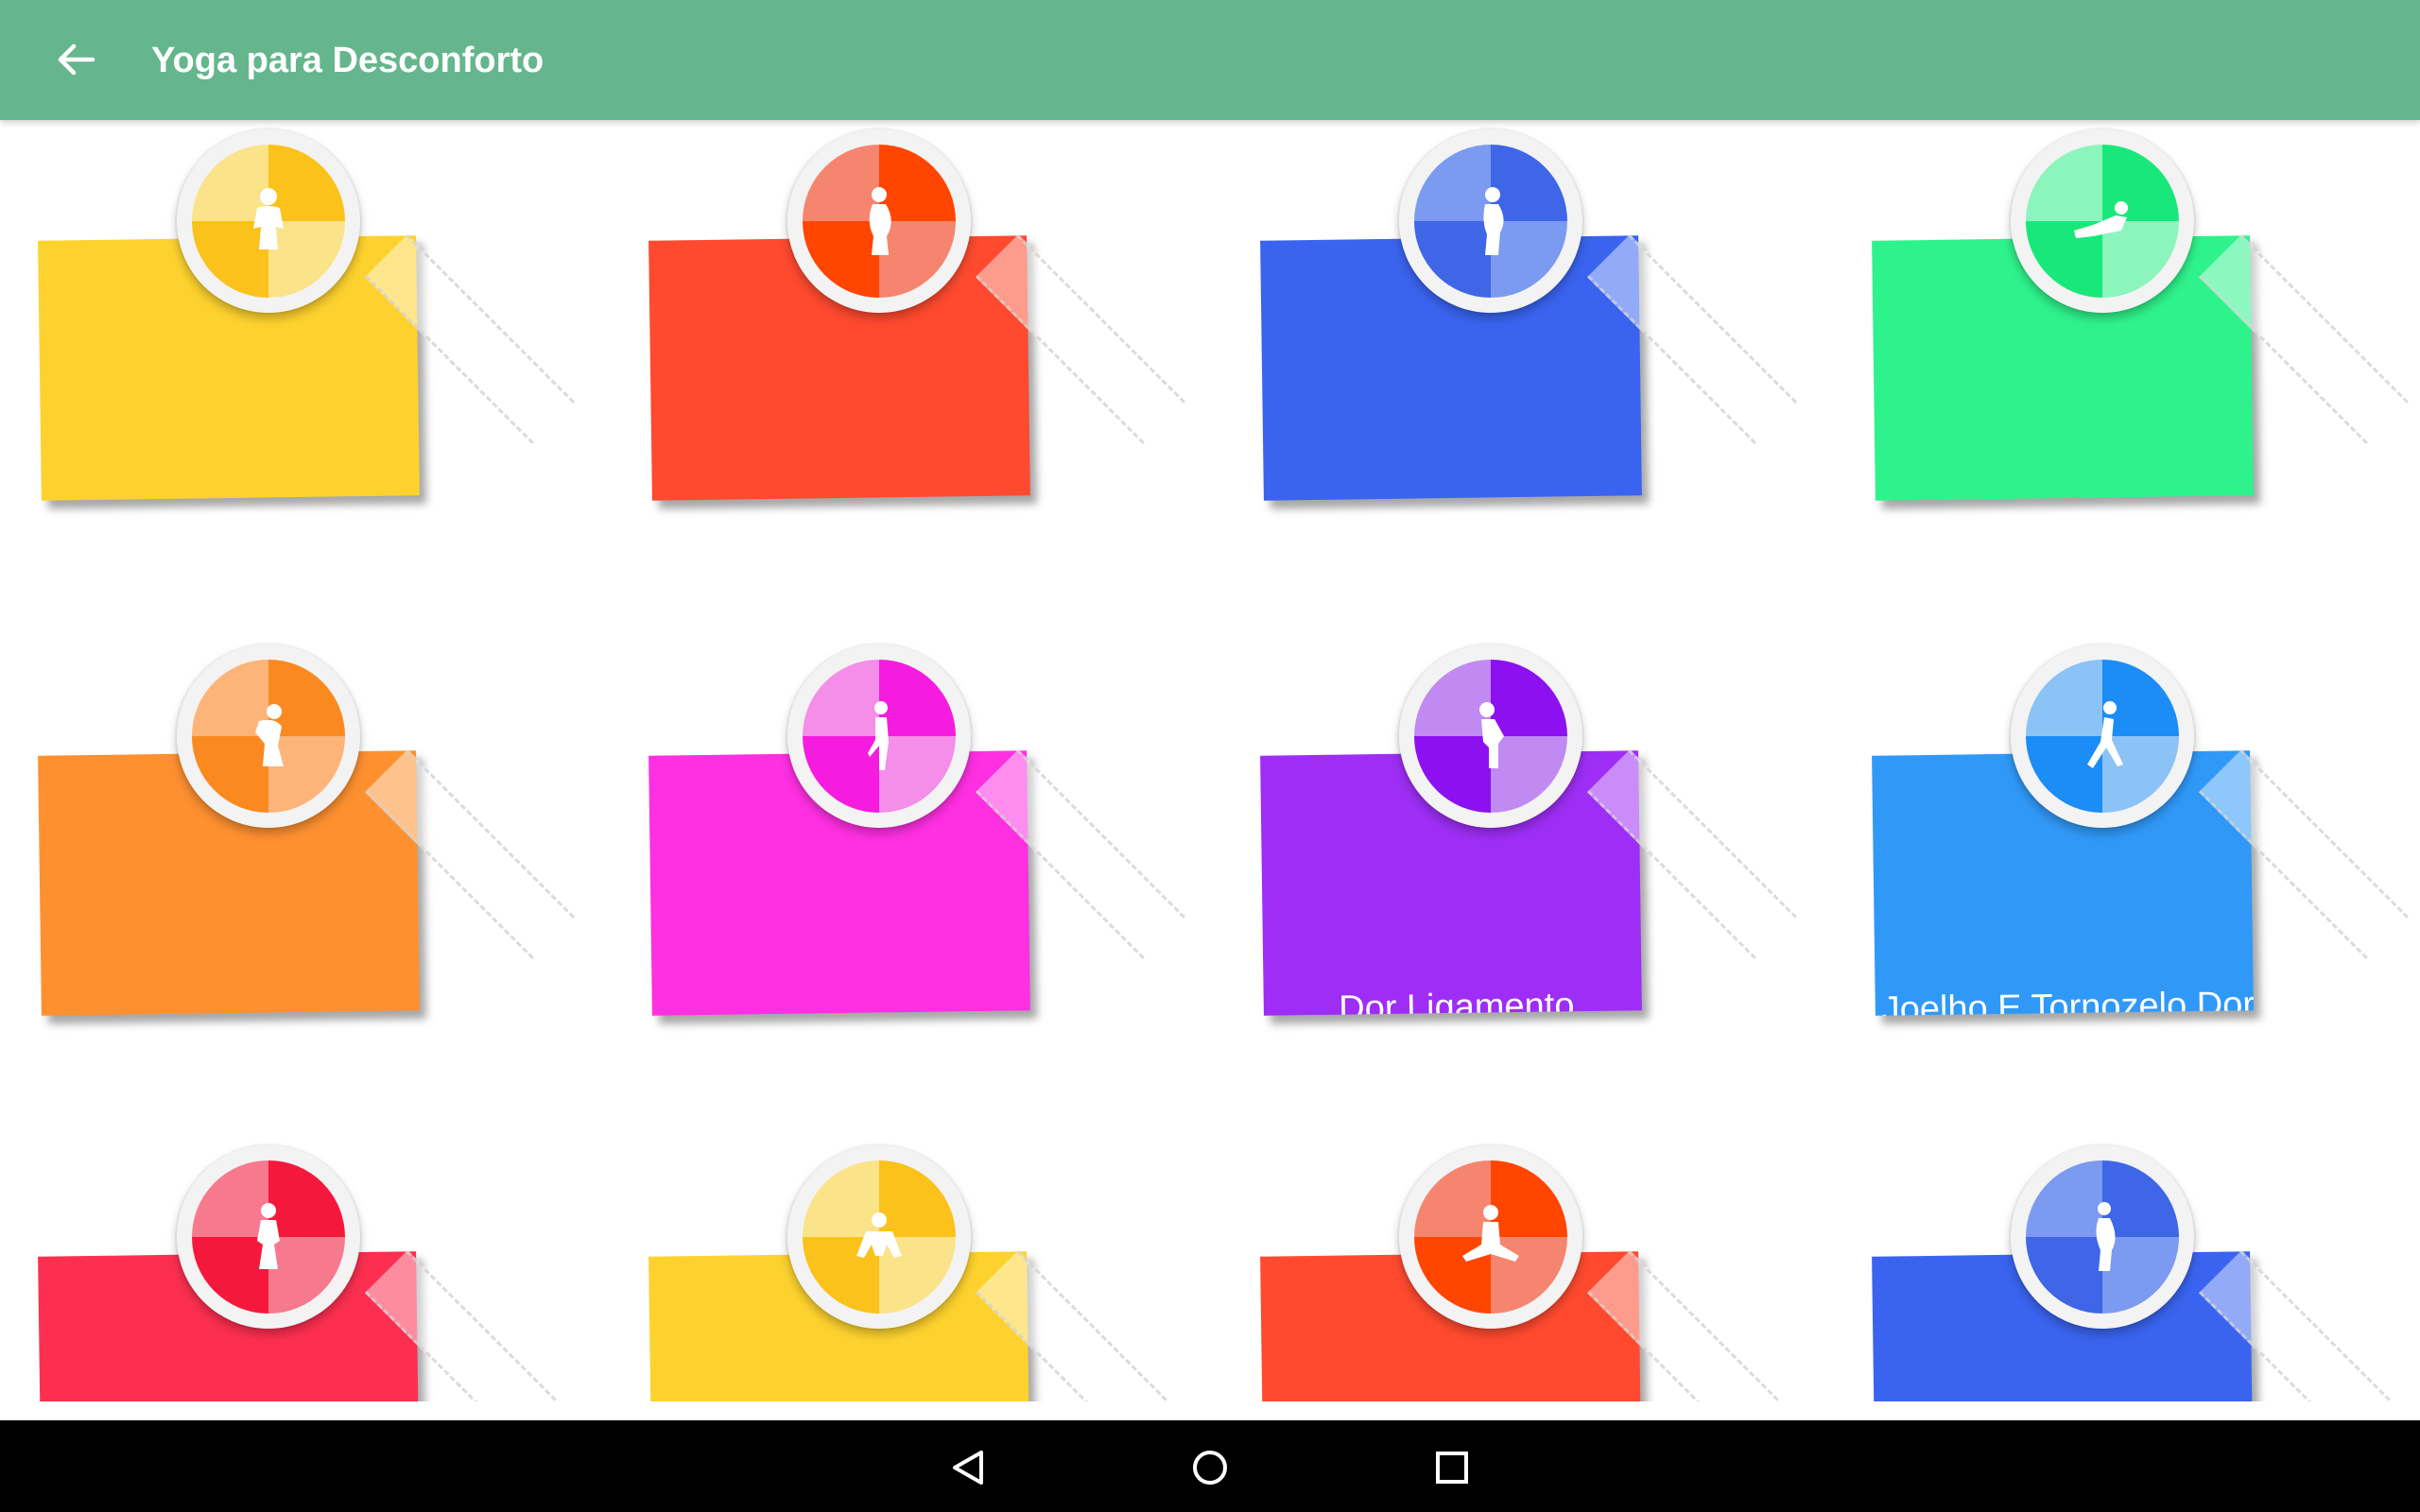 This screenshot has height=1512, width=2420. I want to click on back-button, so click(75, 59).